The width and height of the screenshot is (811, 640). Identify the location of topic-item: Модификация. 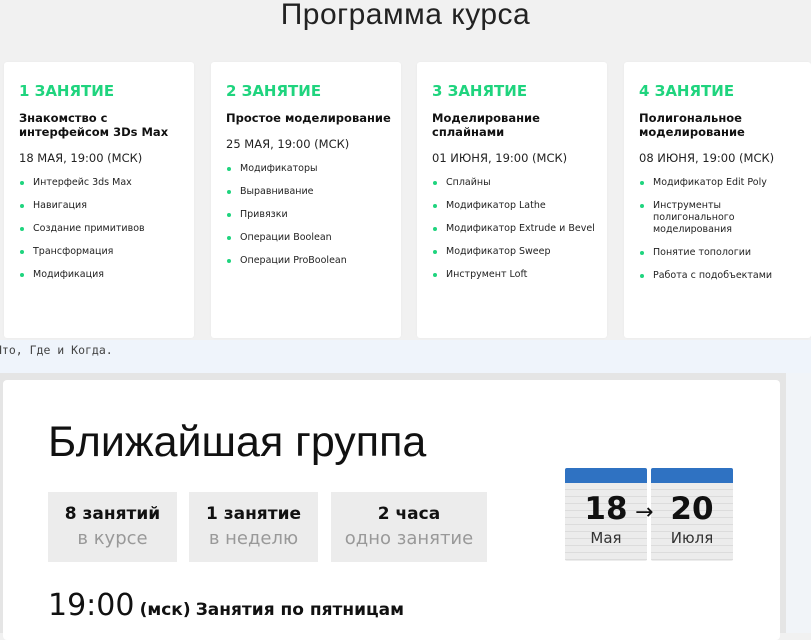
(102, 275).